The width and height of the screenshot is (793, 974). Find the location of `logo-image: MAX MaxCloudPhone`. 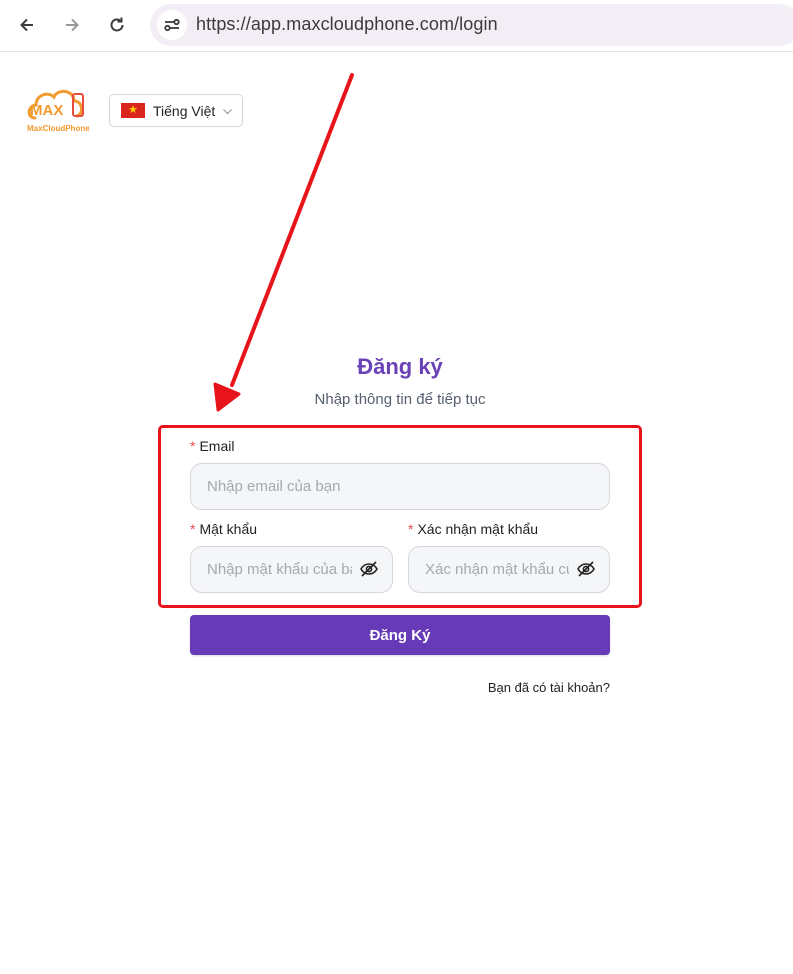

logo-image: MAX MaxCloudPhone is located at coordinates (58, 111).